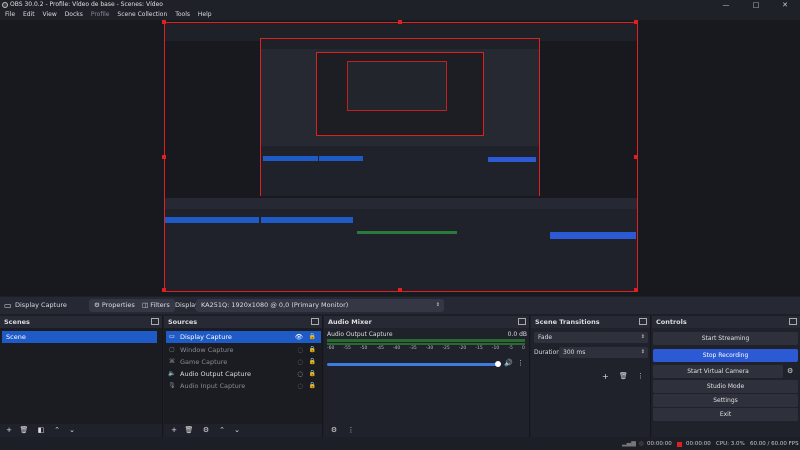  What do you see at coordinates (81, 430) in the screenshot?
I see `scenes-footer: + 🗑 ◧ ⌃ ⌄` at bounding box center [81, 430].